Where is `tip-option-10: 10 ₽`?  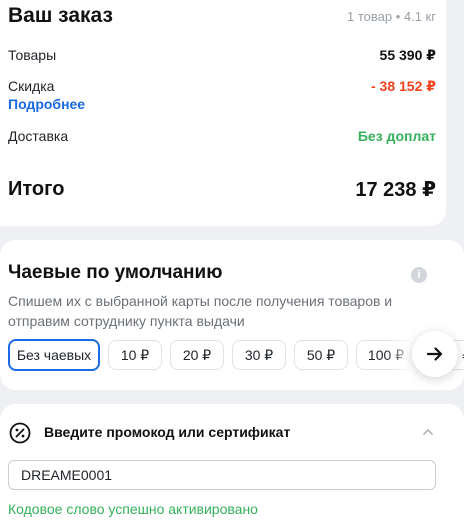
tip-option-10: 10 ₽ is located at coordinates (135, 355).